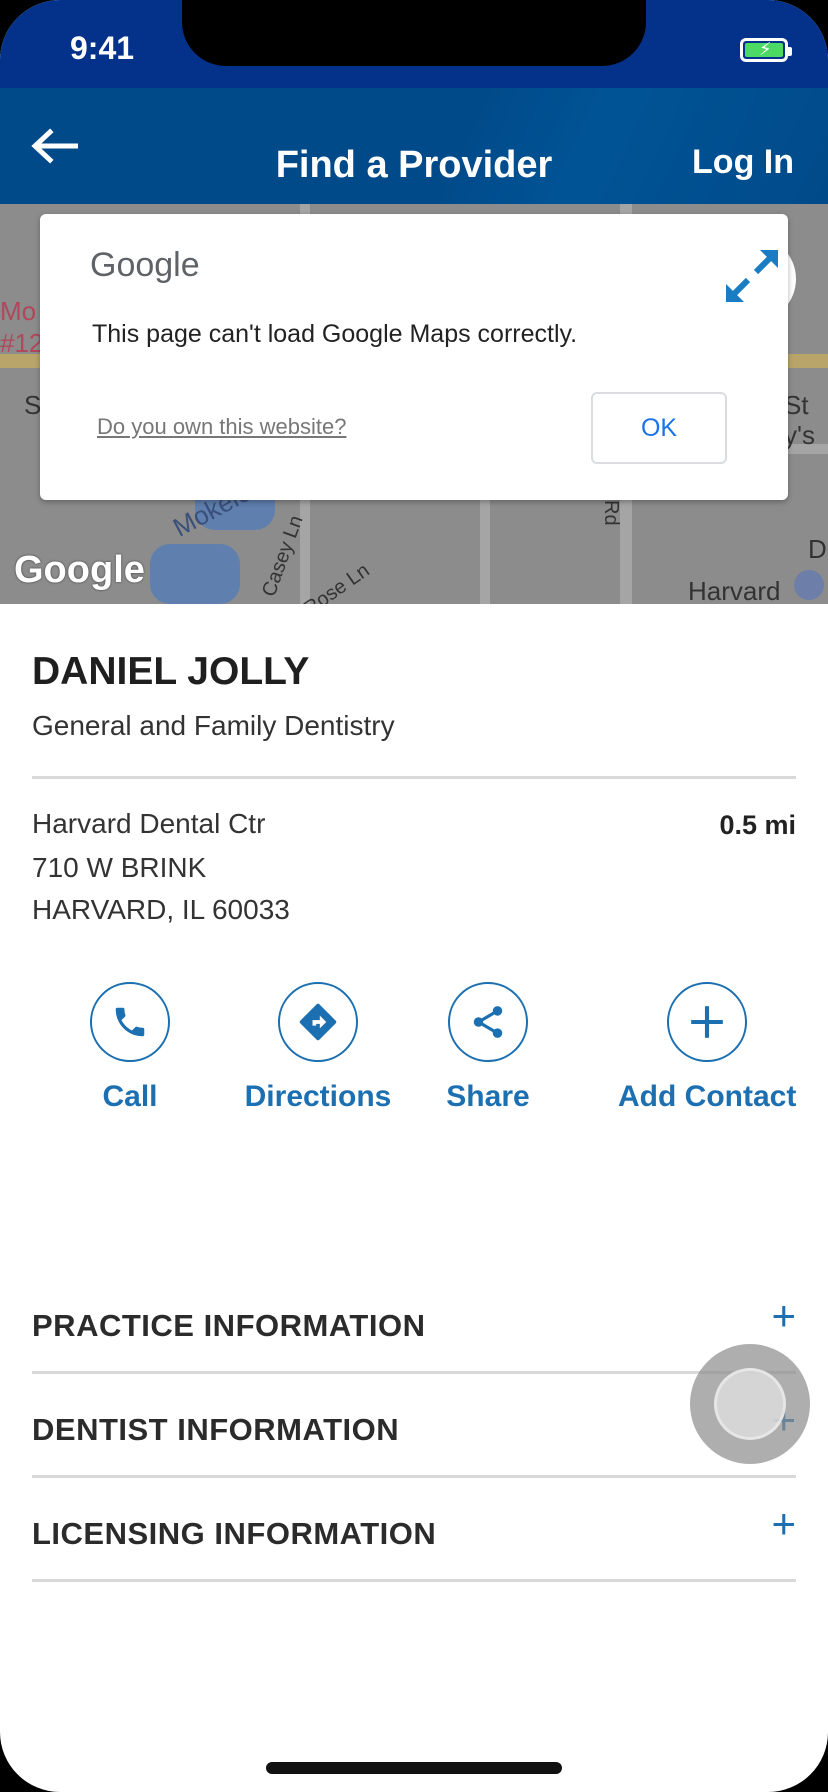  I want to click on licensing-information-section: LICENSING INFORMATION +, so click(414, 1530).